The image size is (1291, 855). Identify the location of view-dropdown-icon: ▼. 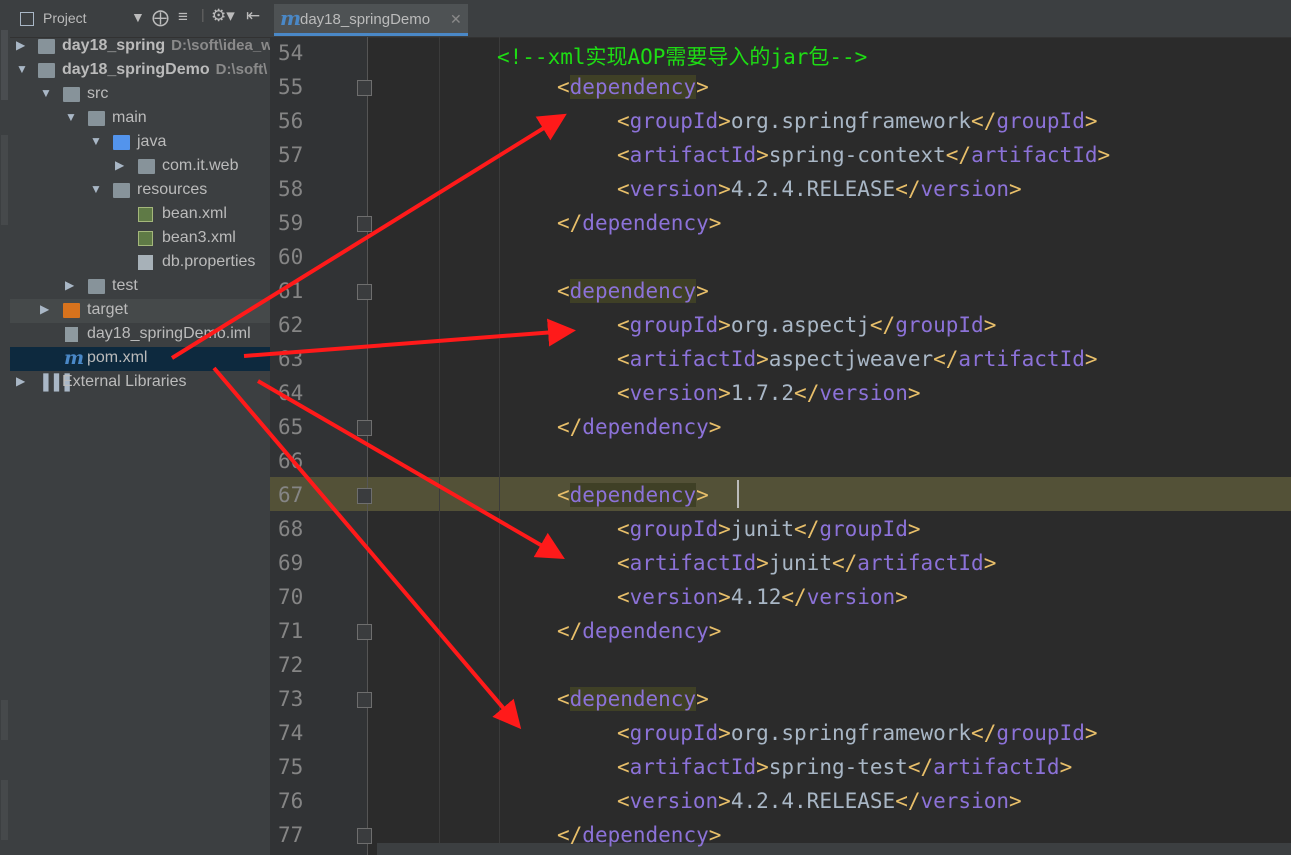
(138, 17).